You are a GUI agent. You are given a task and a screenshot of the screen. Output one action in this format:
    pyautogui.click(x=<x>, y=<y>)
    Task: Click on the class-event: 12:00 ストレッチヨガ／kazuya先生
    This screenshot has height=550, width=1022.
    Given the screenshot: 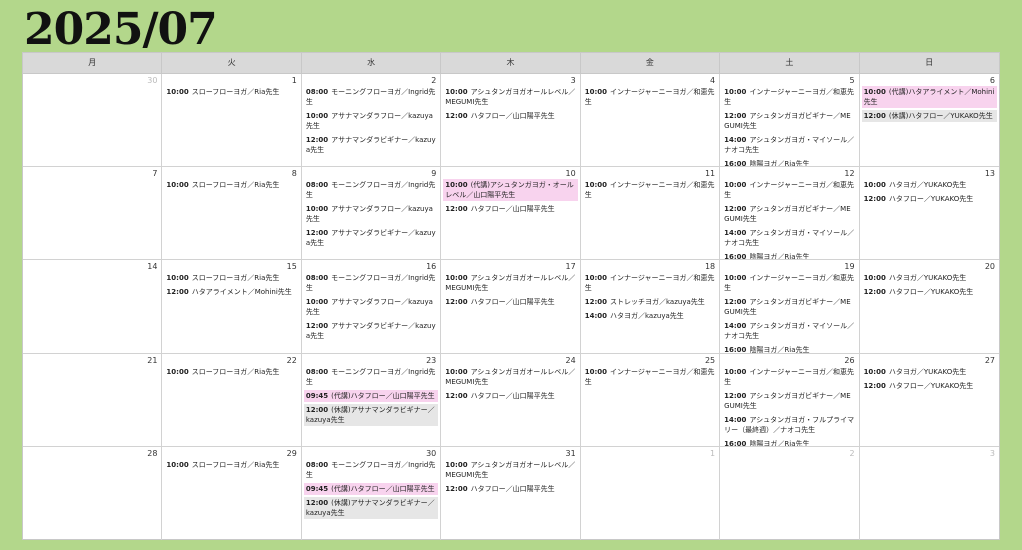 What is the action you would take?
    pyautogui.click(x=650, y=302)
    